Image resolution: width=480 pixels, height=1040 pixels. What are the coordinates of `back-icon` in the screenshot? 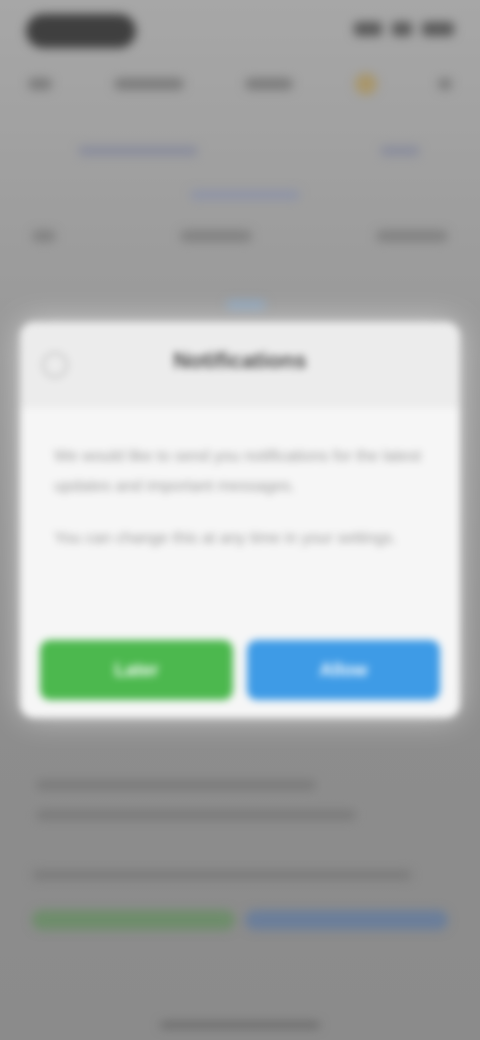 It's located at (40, 84).